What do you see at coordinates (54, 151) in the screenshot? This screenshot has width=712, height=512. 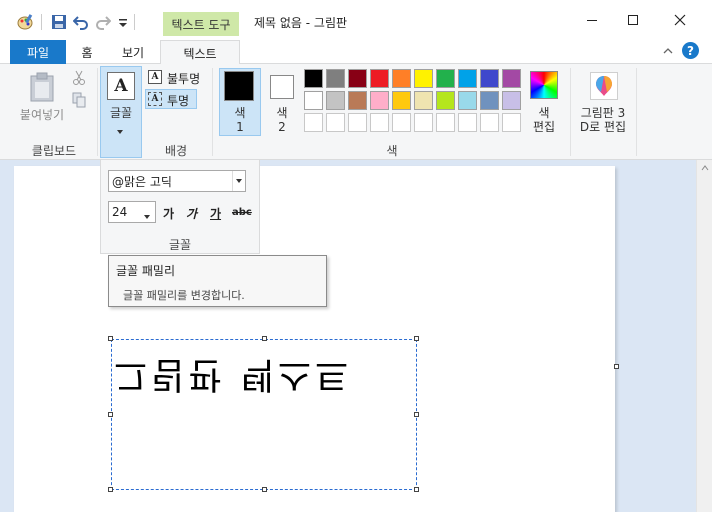 I see `clipboard-group-label: 클립보드` at bounding box center [54, 151].